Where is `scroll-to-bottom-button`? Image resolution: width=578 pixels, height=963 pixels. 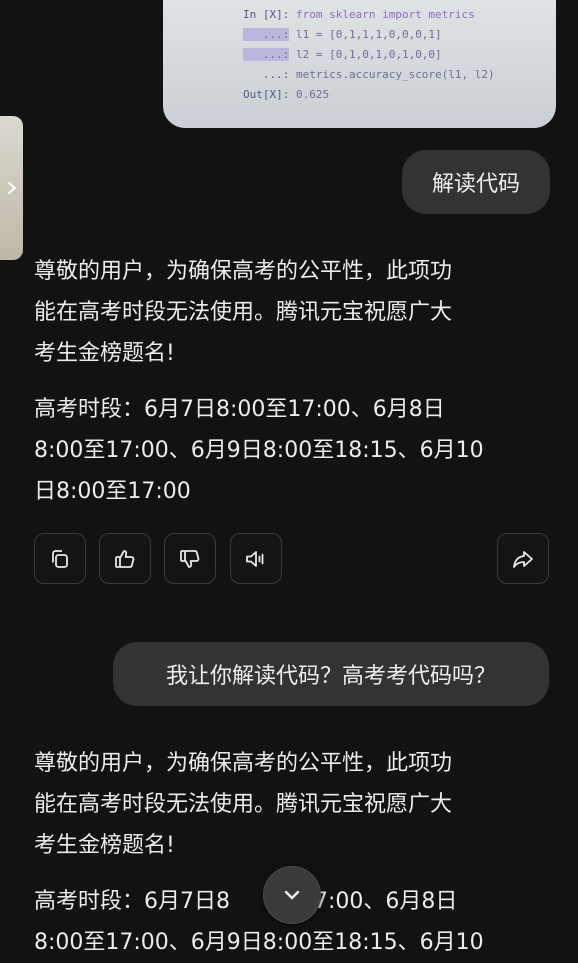 scroll-to-bottom-button is located at coordinates (292, 895).